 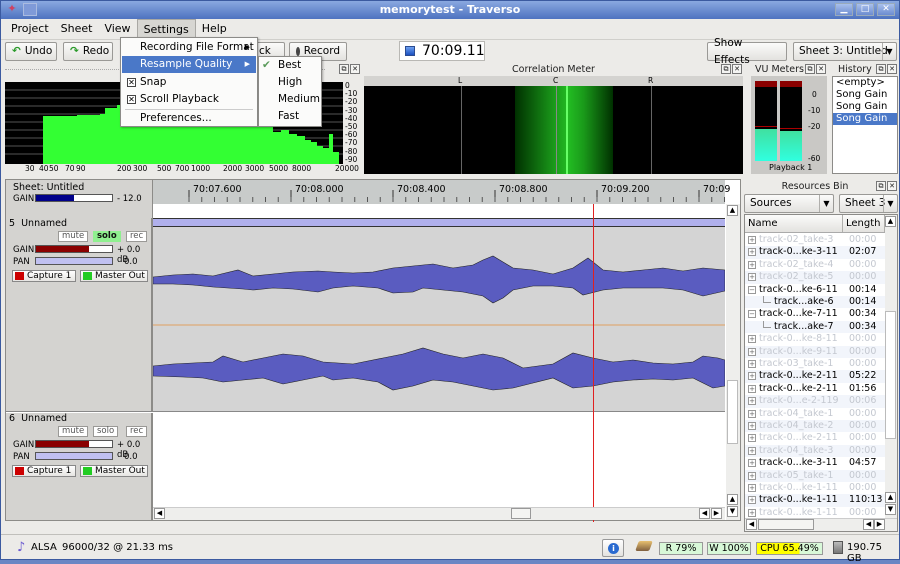 I want to click on solo-button-active: solo, so click(x=107, y=236).